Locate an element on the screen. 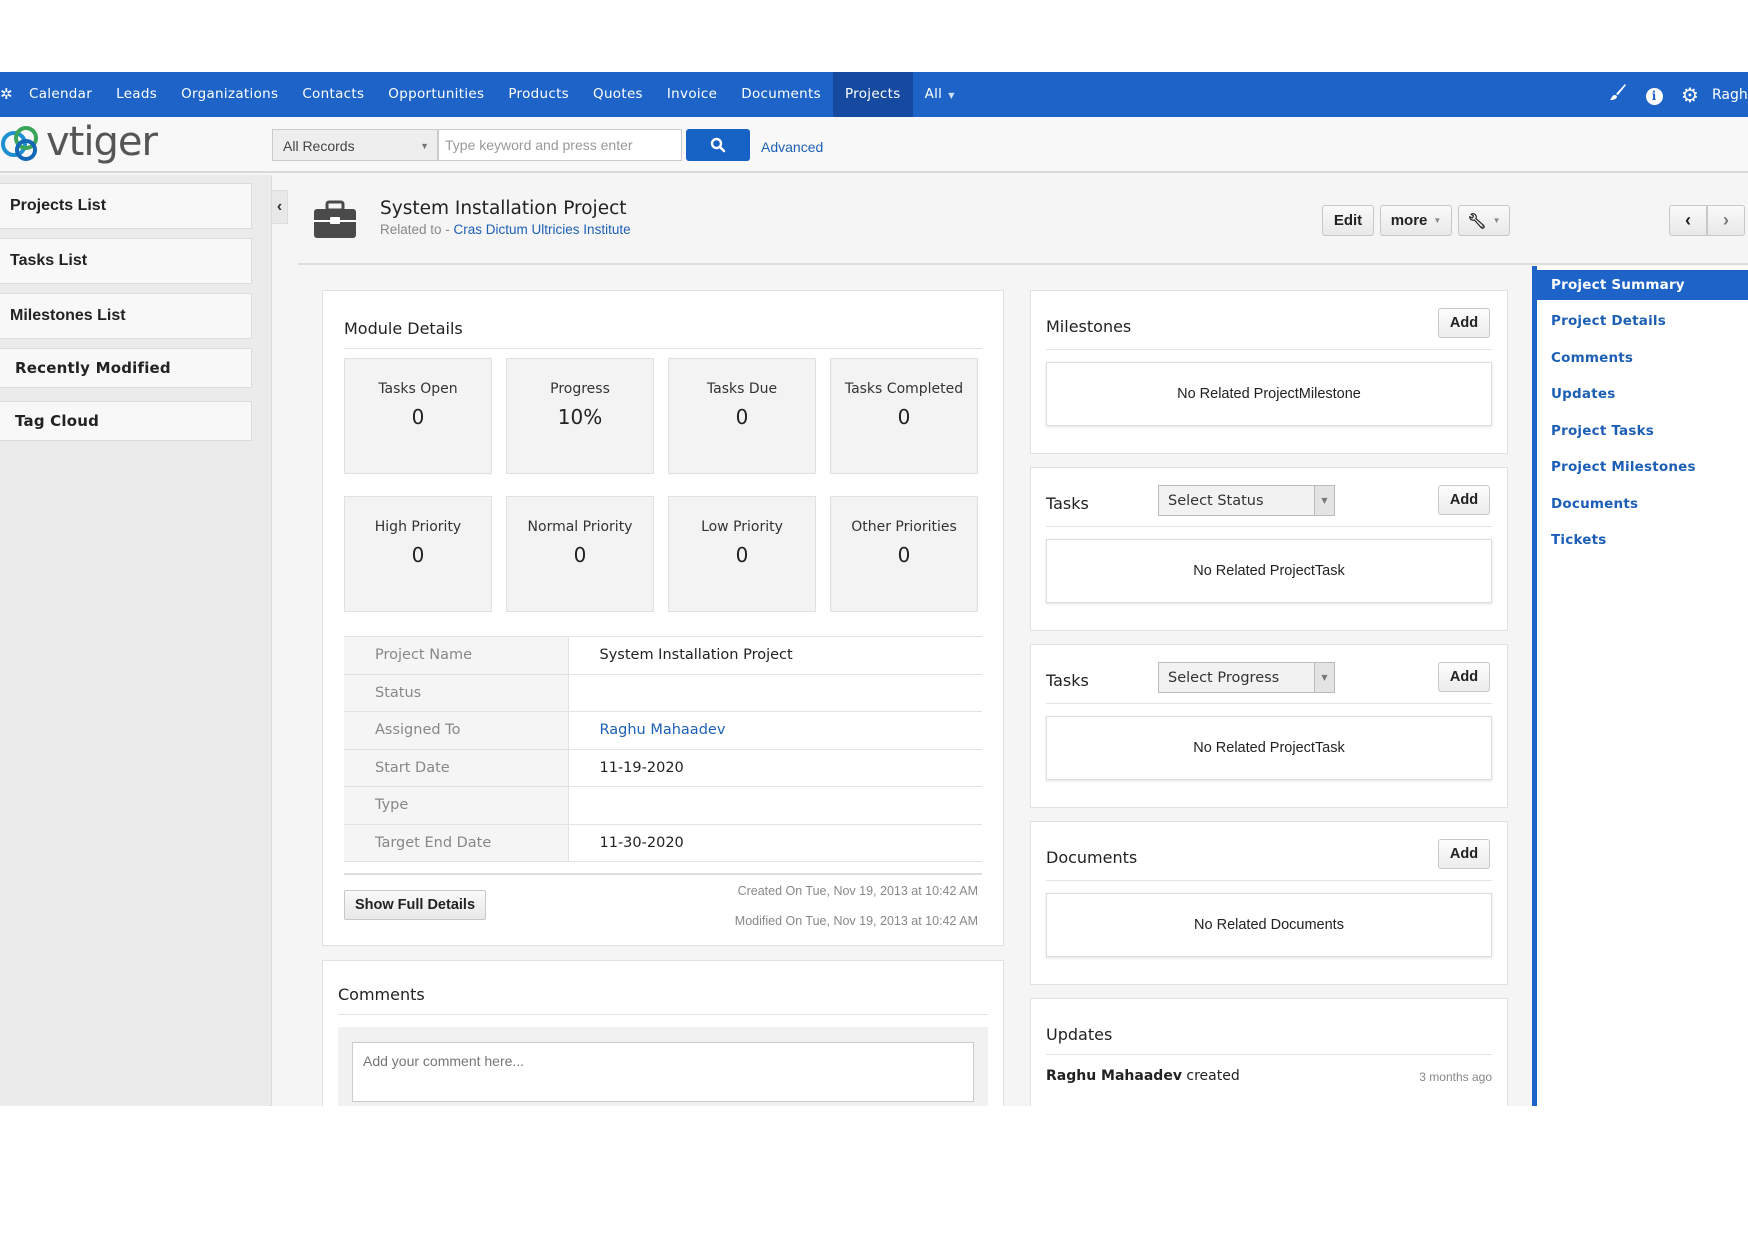 This screenshot has width=1748, height=1240. nav-item-organizations: Organizations is located at coordinates (229, 94).